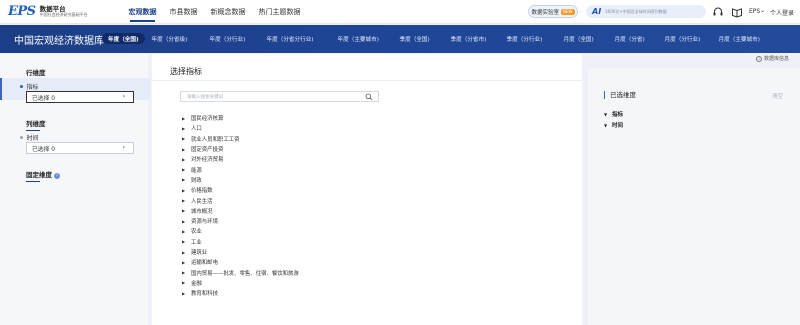 This screenshot has height=325, width=800. I want to click on database-info-link: i 数据库信息, so click(772, 58).